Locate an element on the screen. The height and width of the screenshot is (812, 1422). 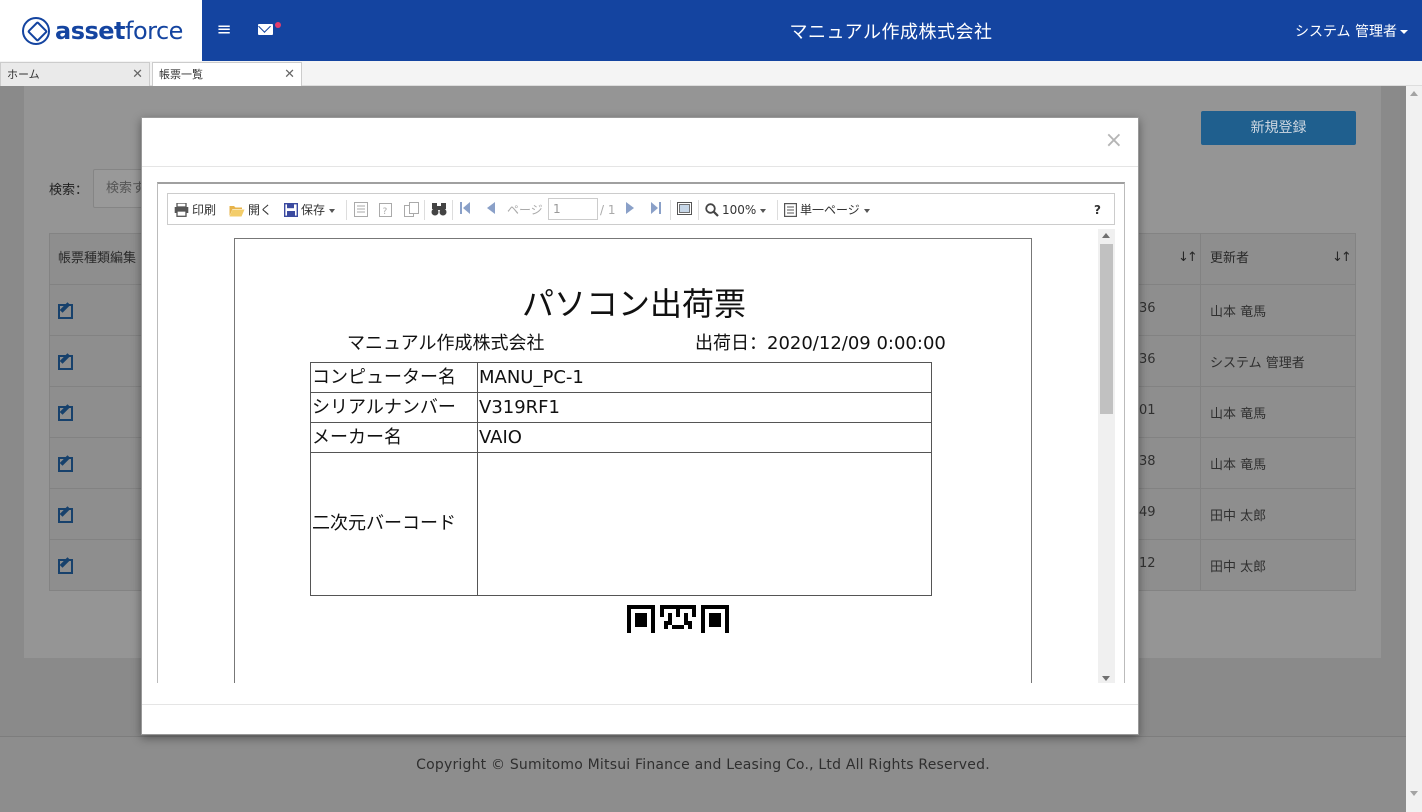
document-map-button is located at coordinates (361, 210).